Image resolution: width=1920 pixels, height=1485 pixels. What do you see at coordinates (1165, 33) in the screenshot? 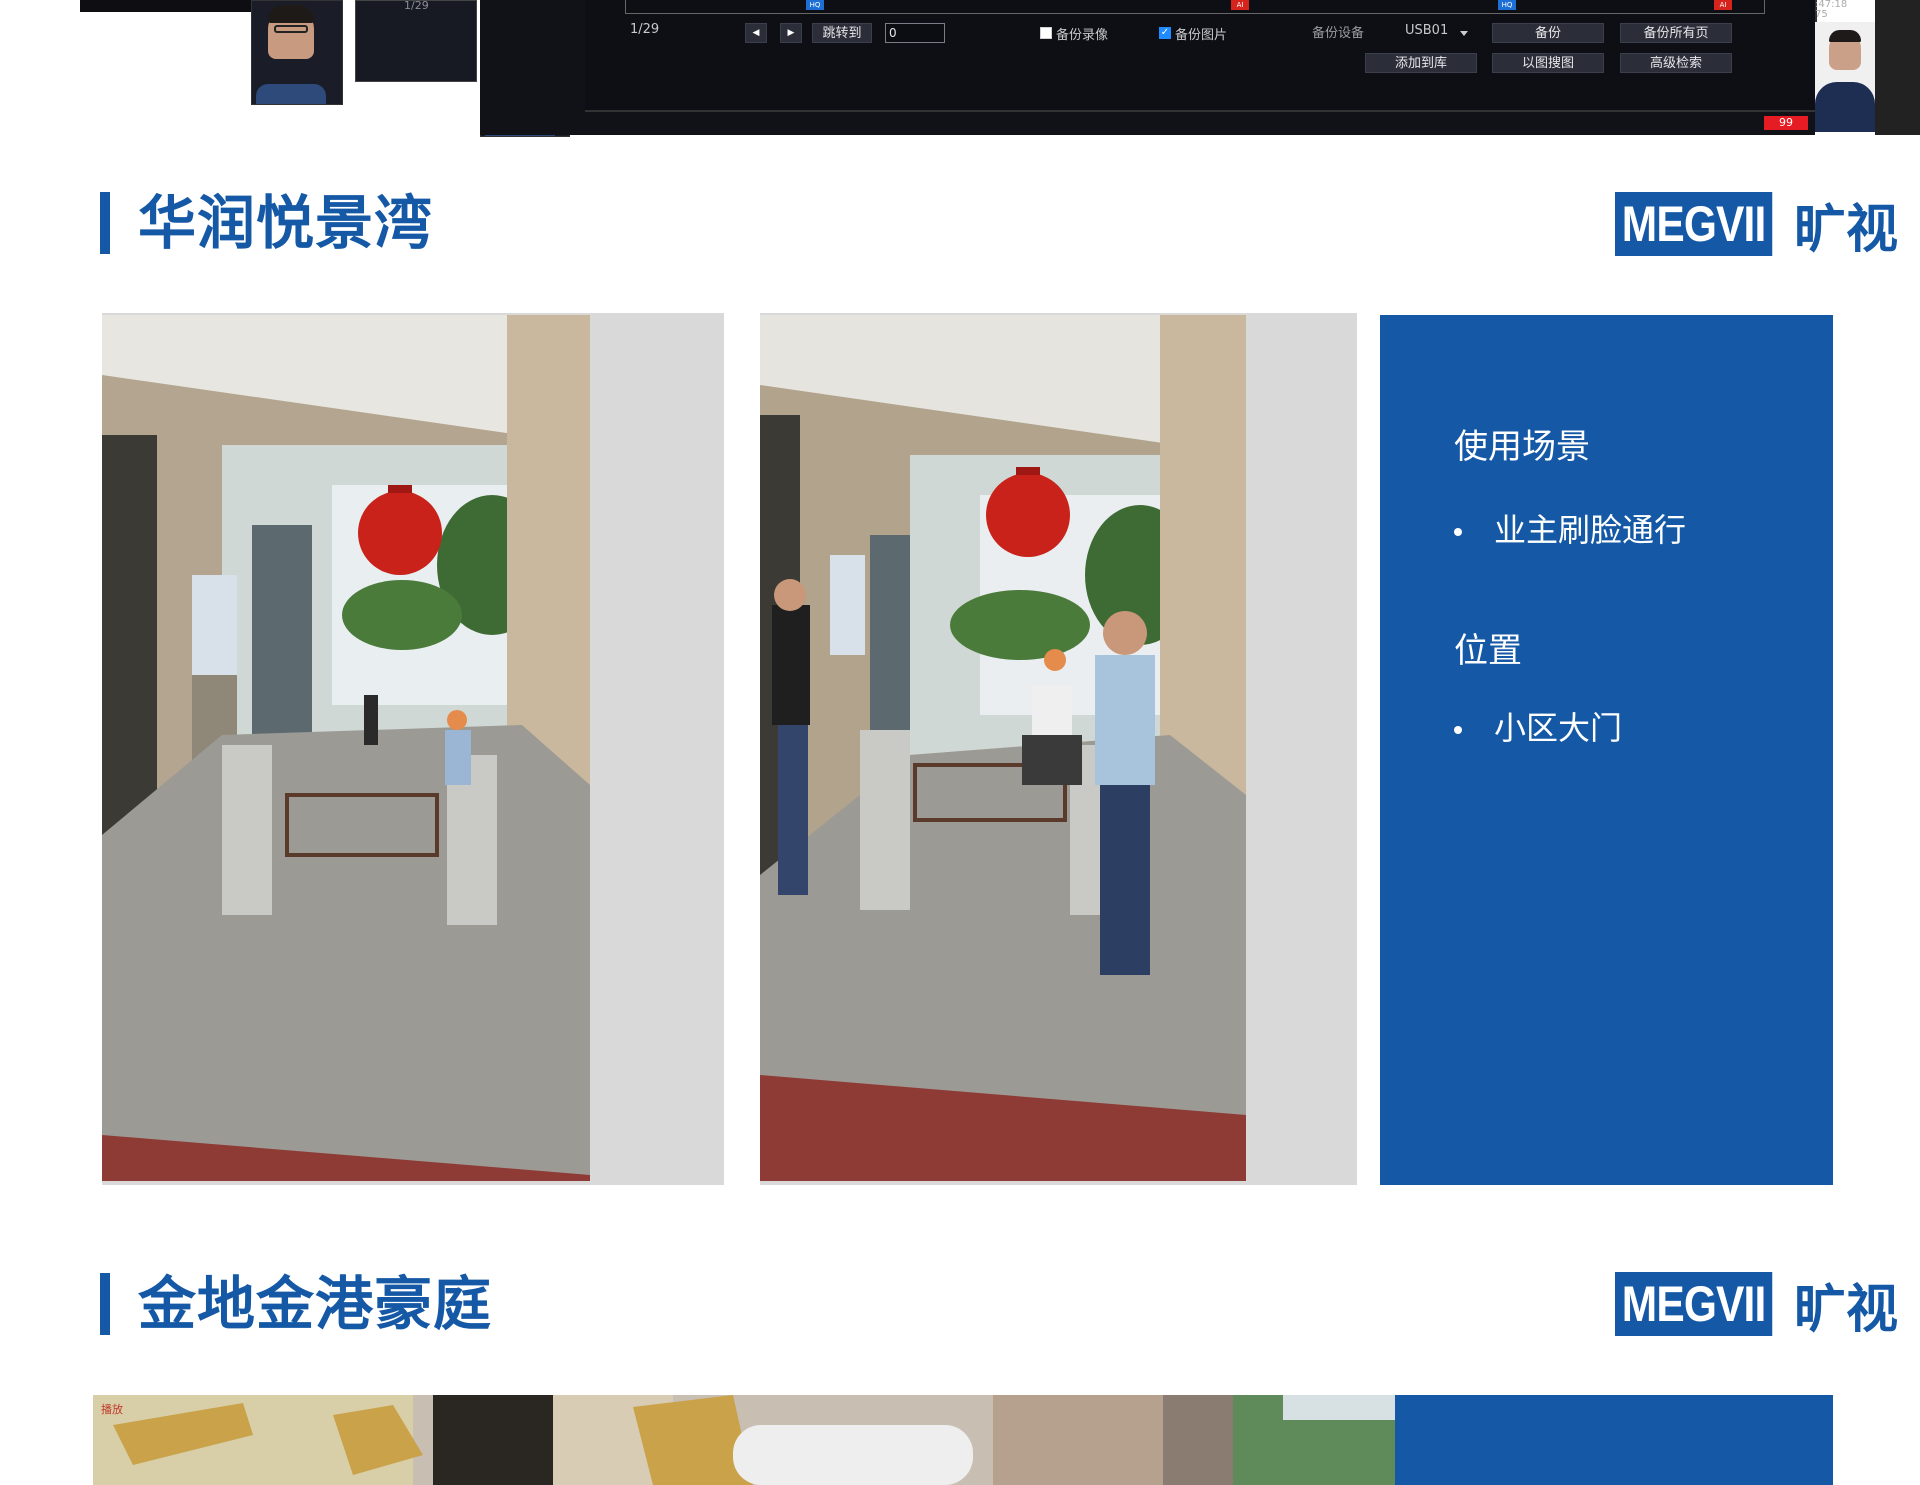
I see `backup-image-checkbox: ✓` at bounding box center [1165, 33].